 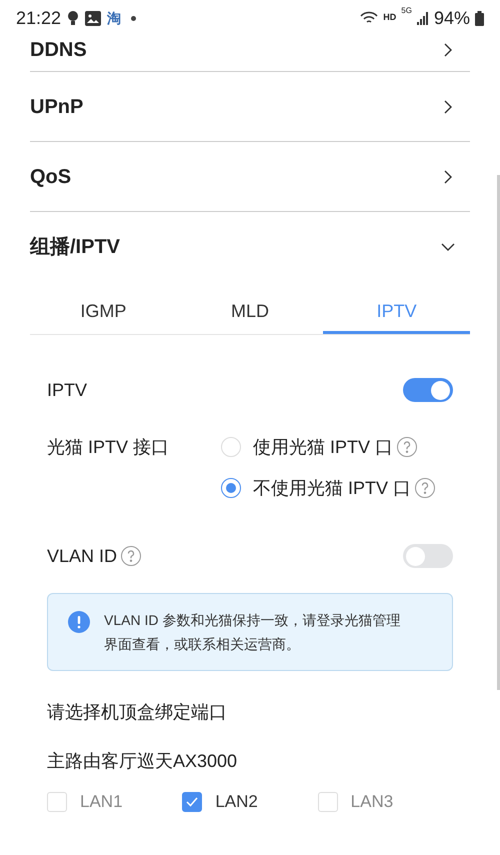 What do you see at coordinates (103, 313) in the screenshot?
I see `tab: IGMP` at bounding box center [103, 313].